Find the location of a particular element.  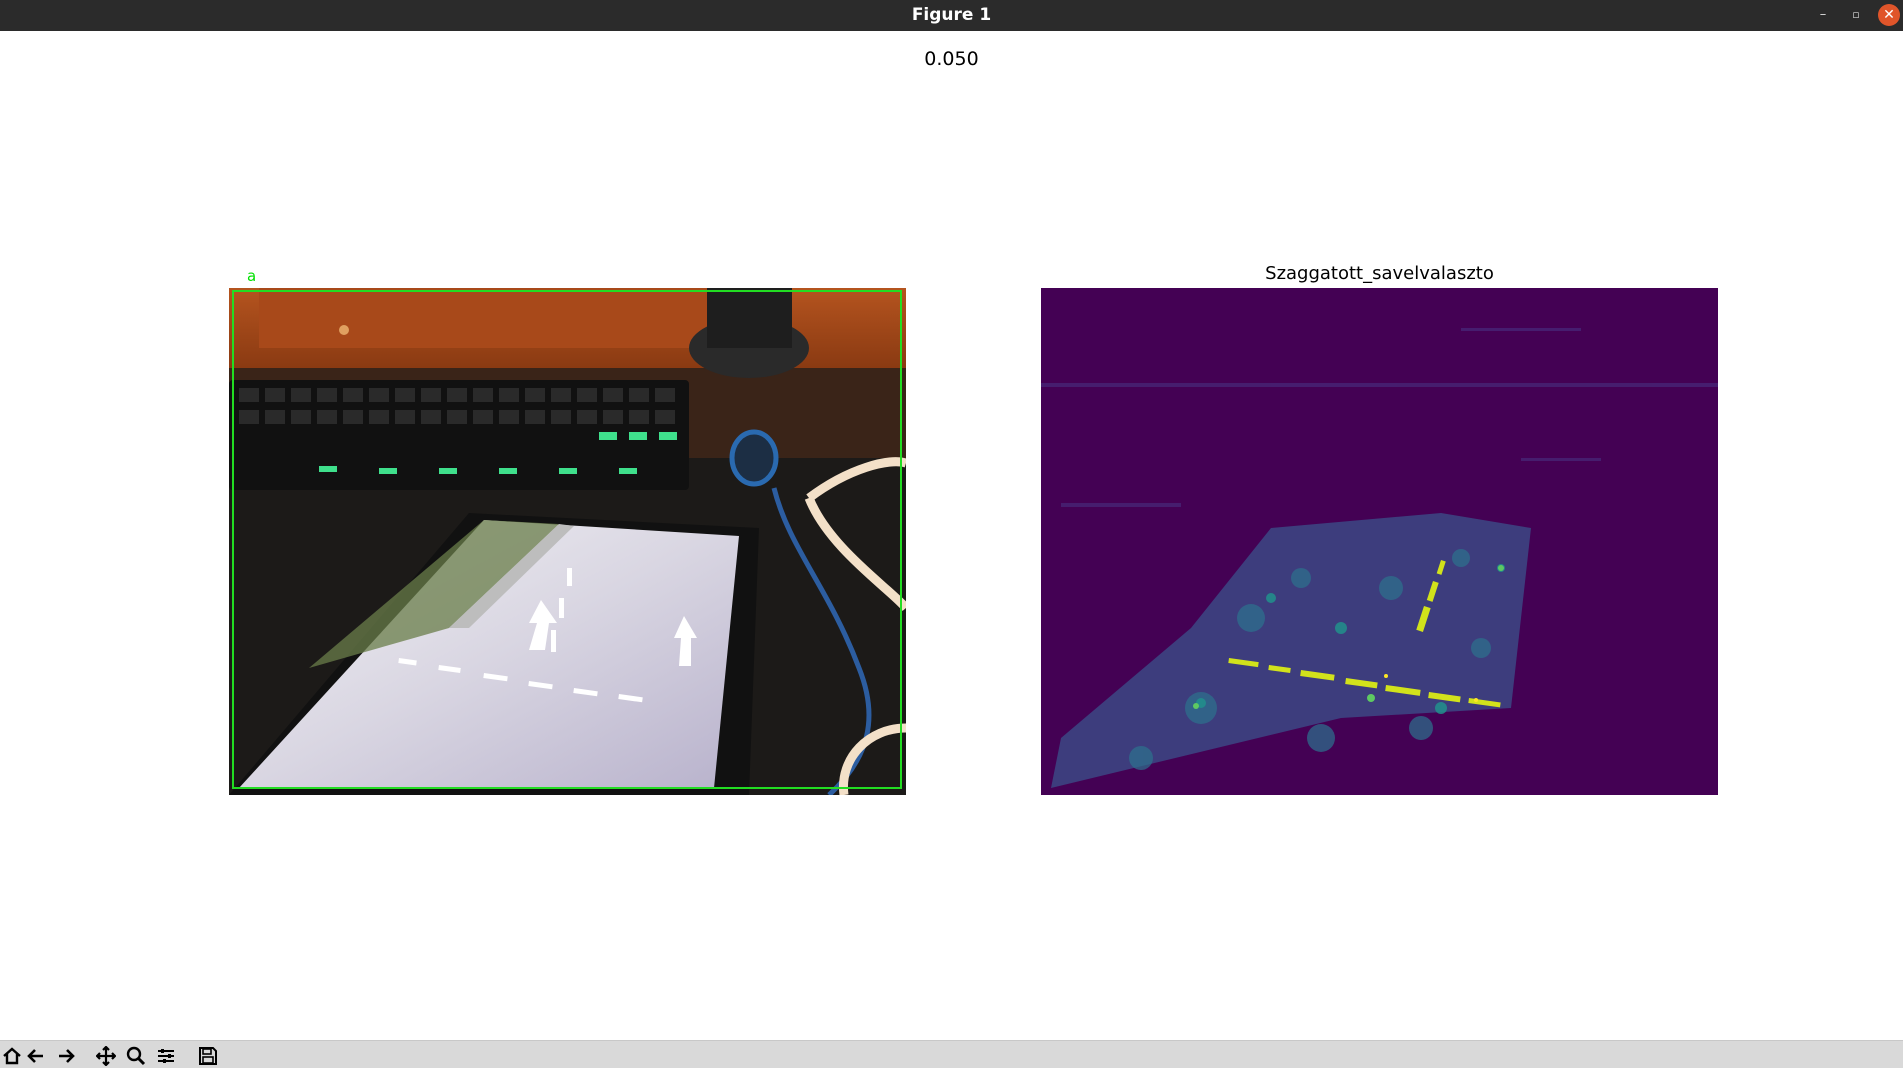

save-icon is located at coordinates (208, 1056).